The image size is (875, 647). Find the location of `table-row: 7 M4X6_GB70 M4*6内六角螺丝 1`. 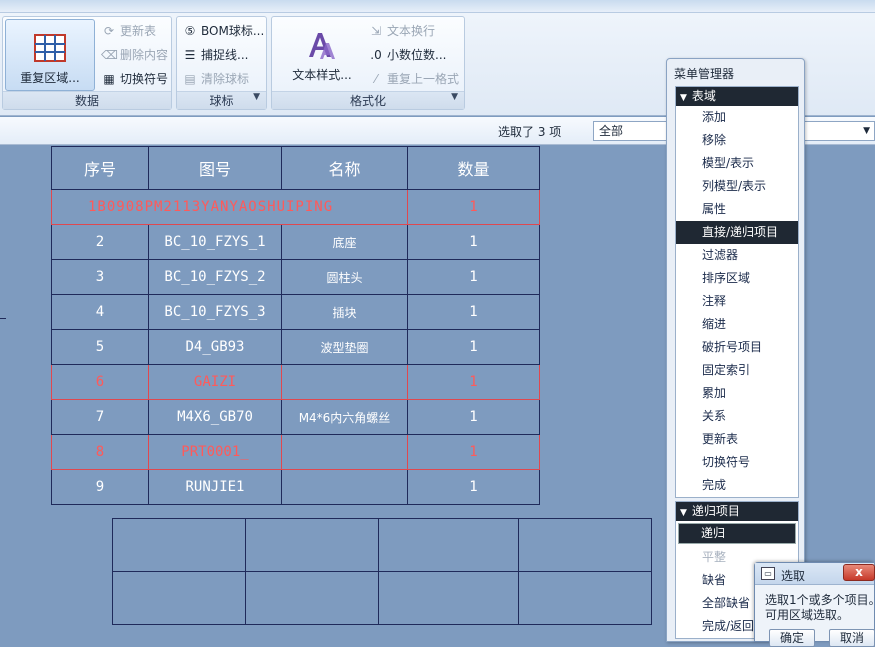

table-row: 7 M4X6_GB70 M4*6内六角螺丝 1 is located at coordinates (295, 417).